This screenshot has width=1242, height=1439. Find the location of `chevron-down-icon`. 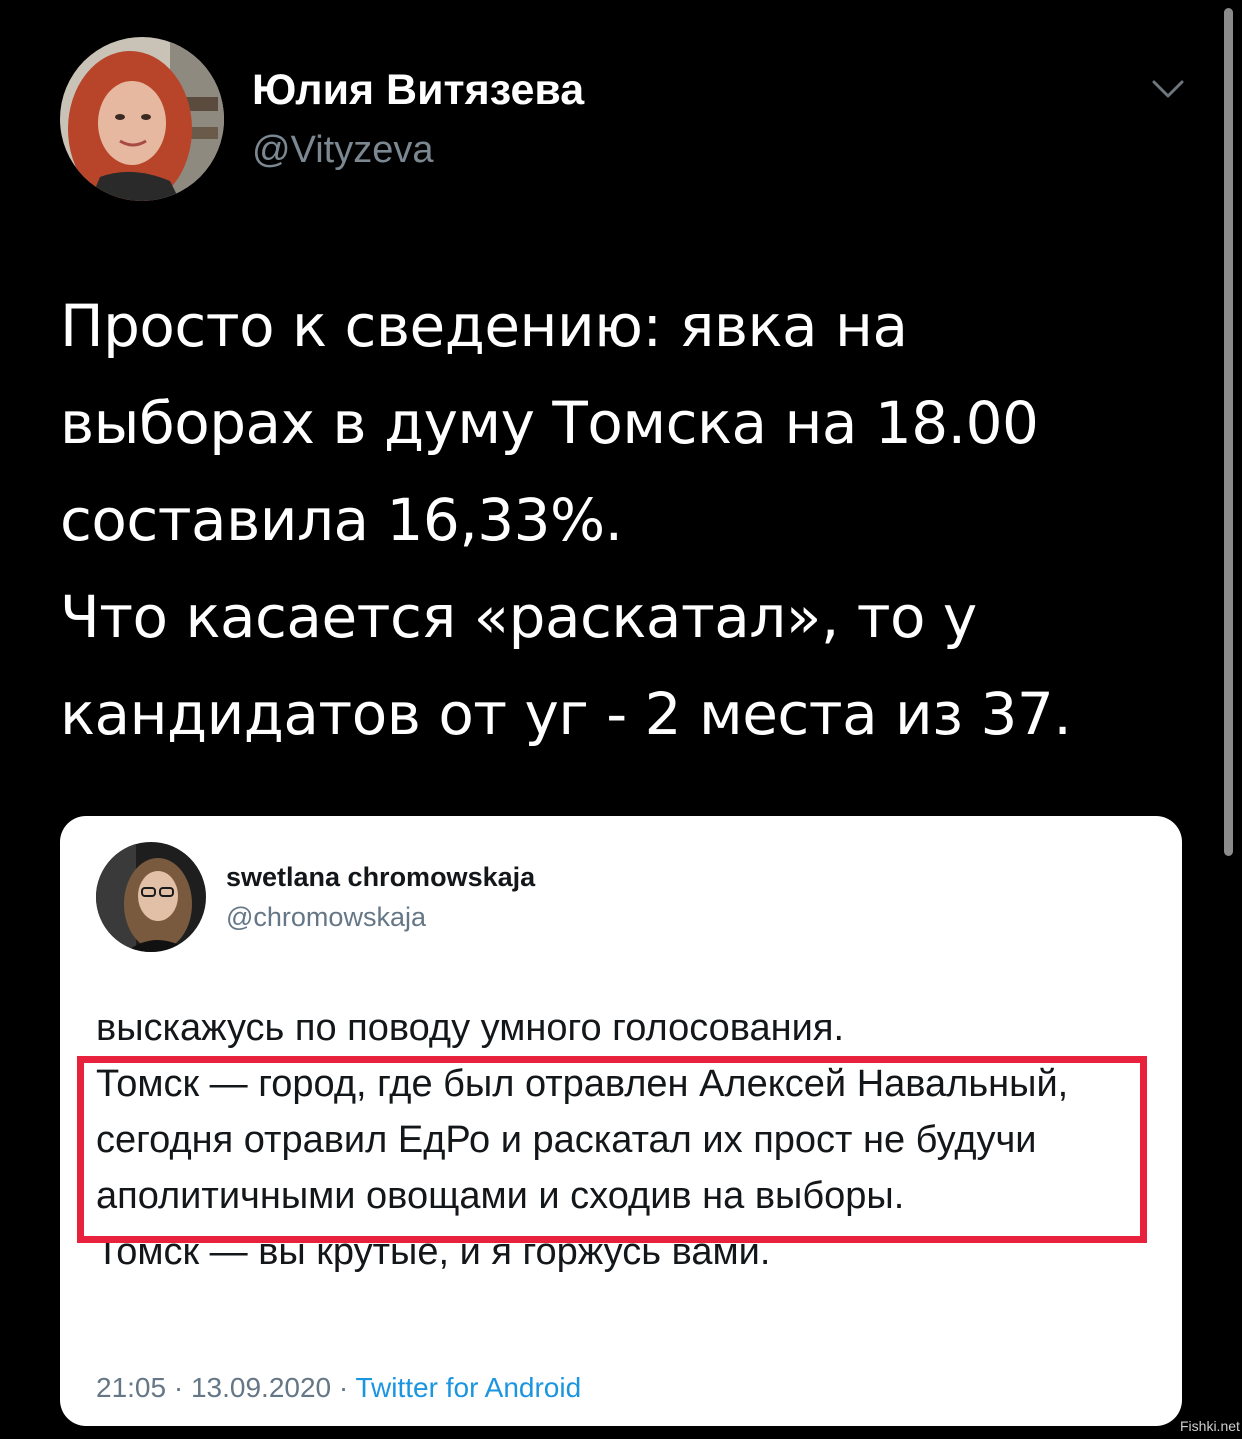

chevron-down-icon is located at coordinates (1168, 89).